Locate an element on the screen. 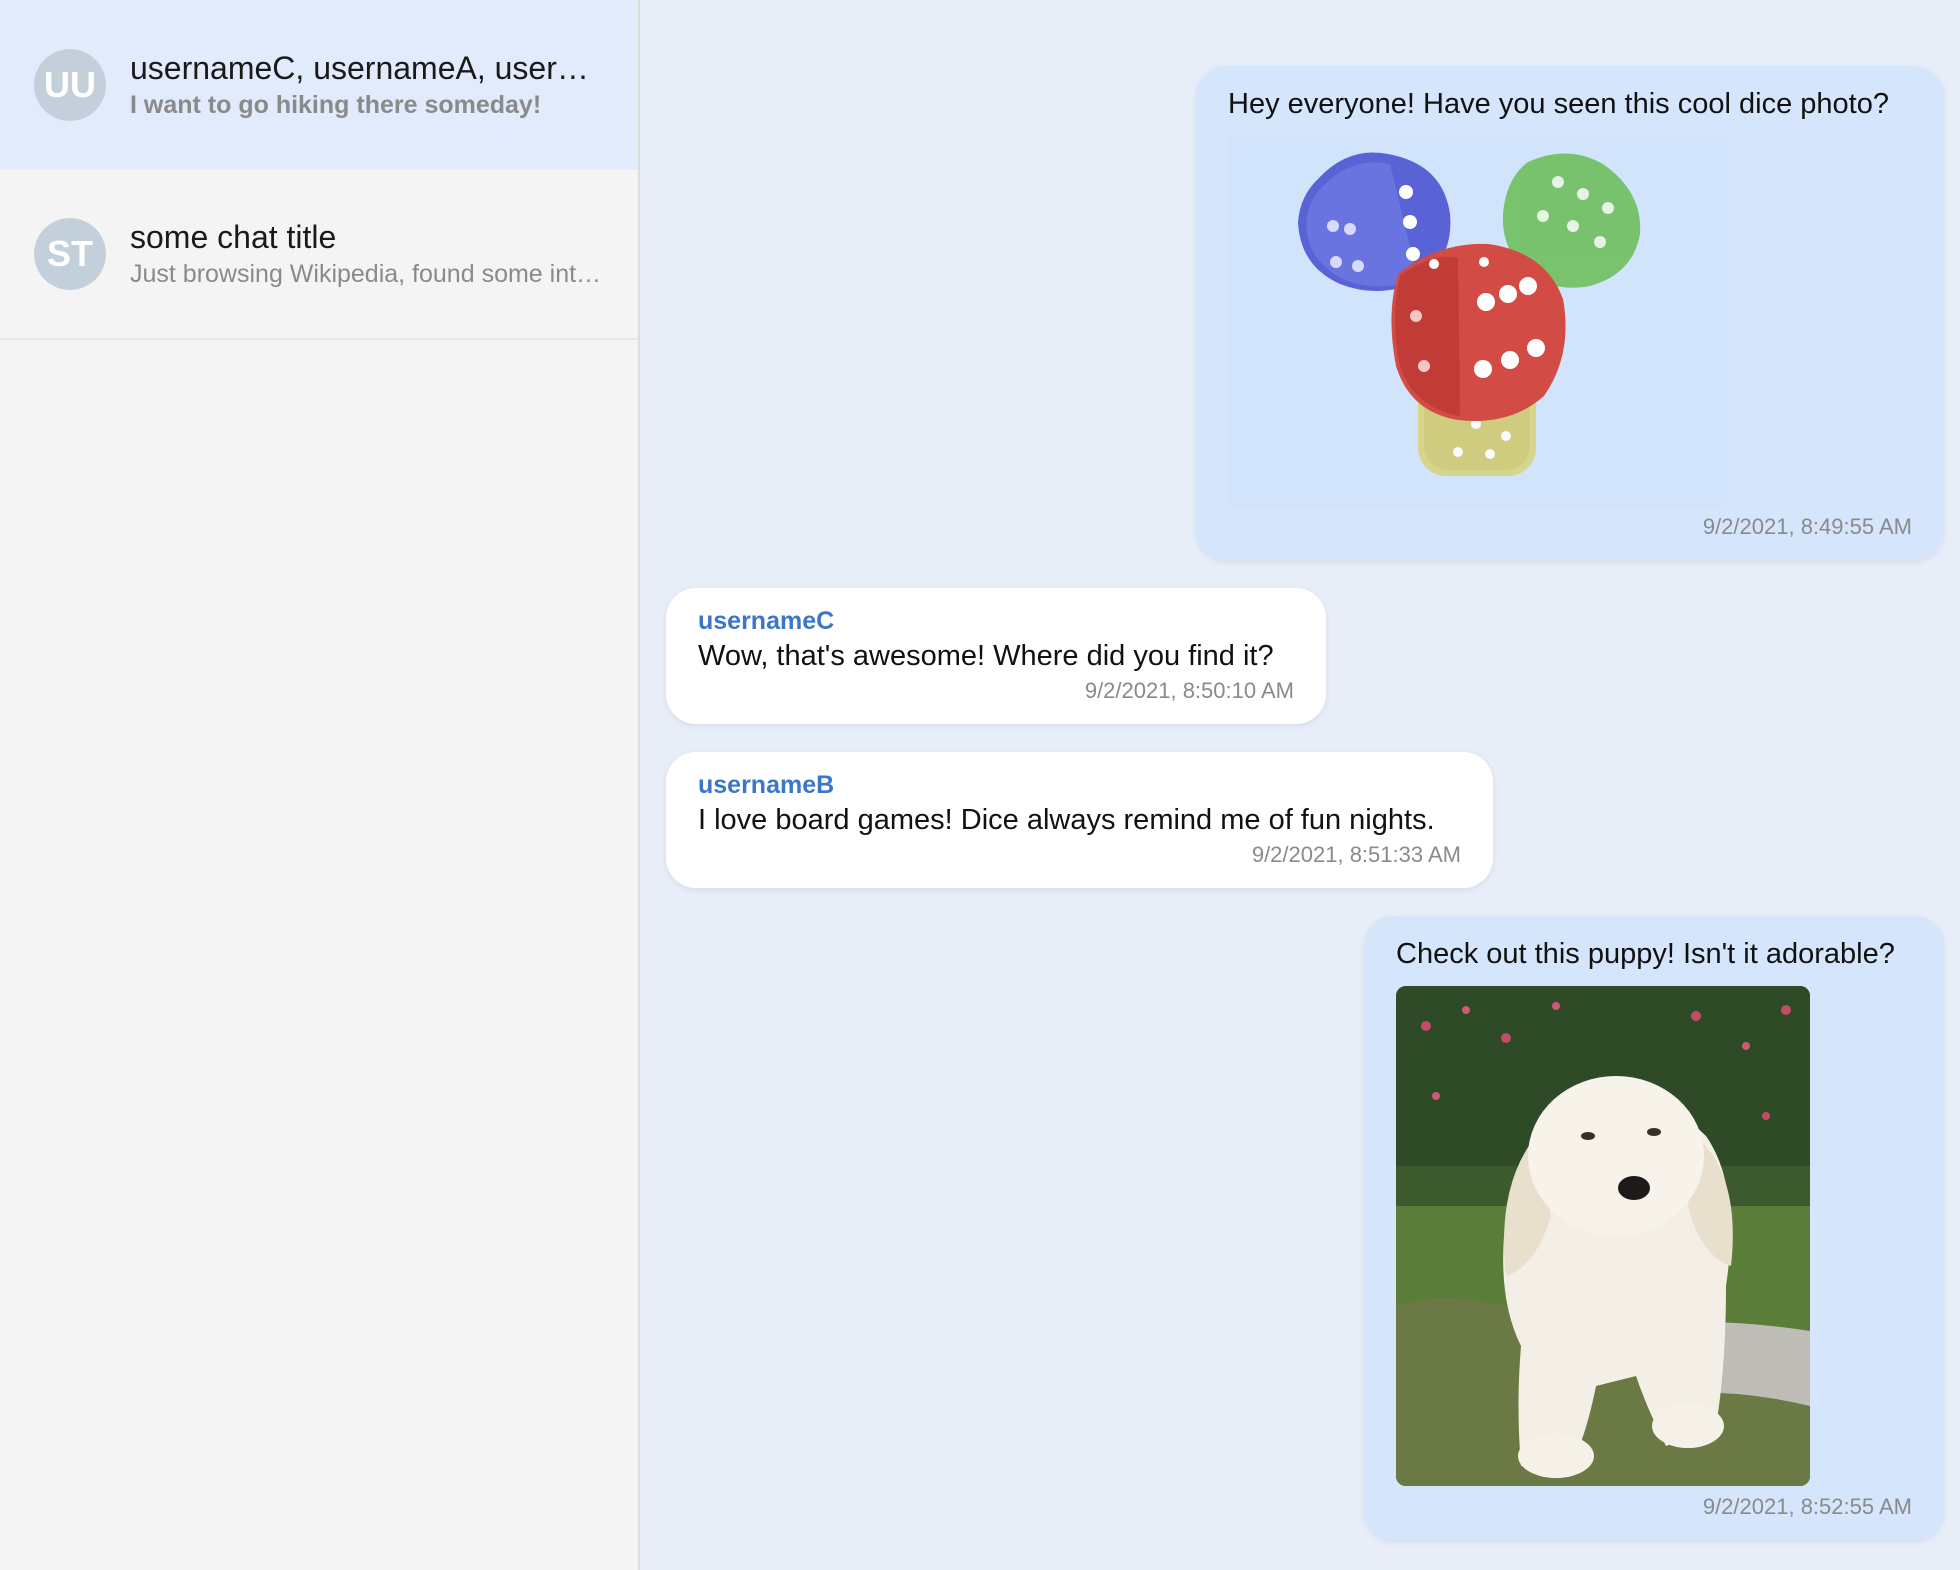 The width and height of the screenshot is (1960, 1570). chat-title: usernameC, usernameA, usernameB is located at coordinates (367, 68).